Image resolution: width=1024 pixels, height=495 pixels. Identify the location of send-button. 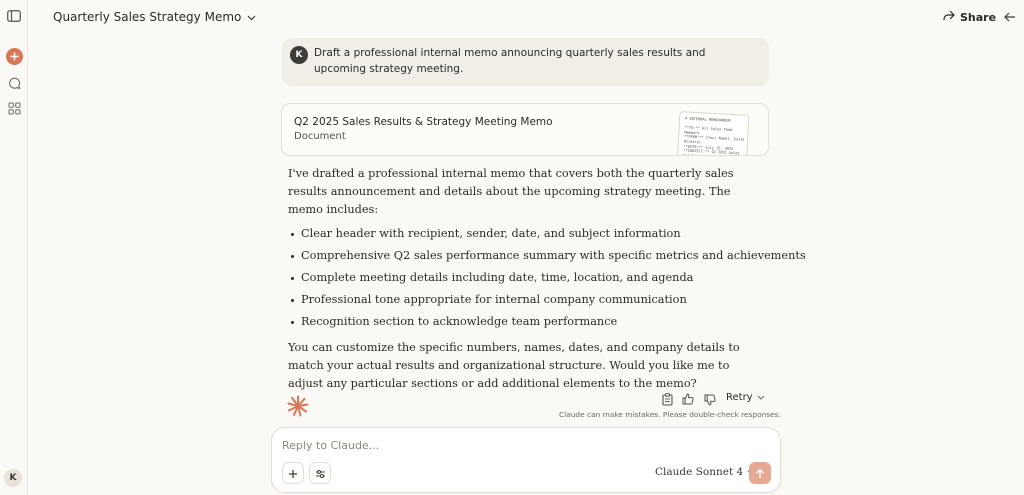
(760, 473).